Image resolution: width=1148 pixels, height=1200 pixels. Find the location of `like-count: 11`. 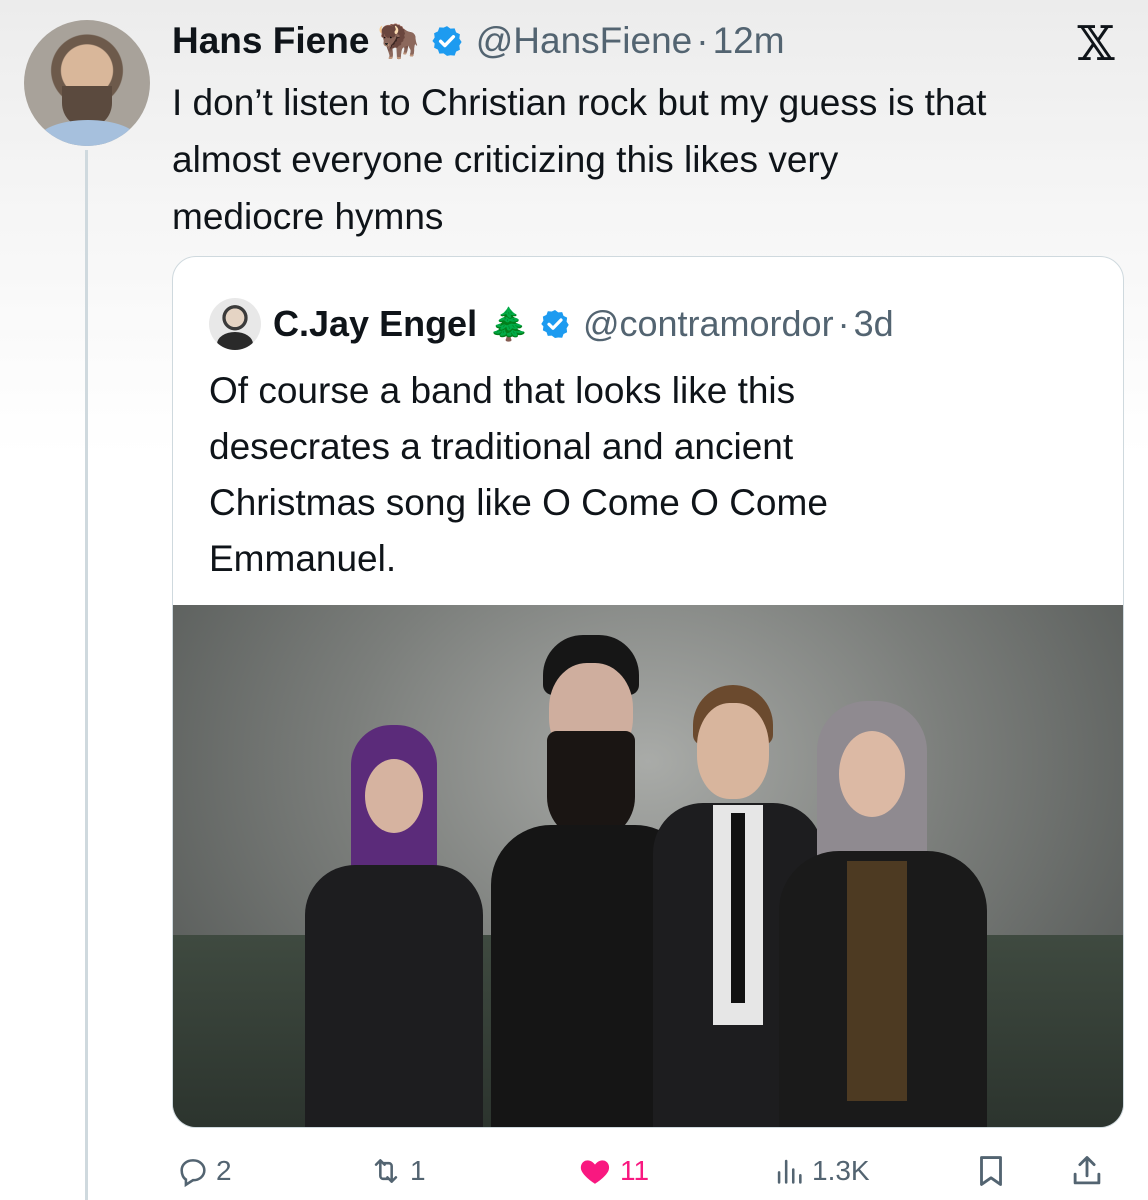

like-count: 11 is located at coordinates (635, 1170).